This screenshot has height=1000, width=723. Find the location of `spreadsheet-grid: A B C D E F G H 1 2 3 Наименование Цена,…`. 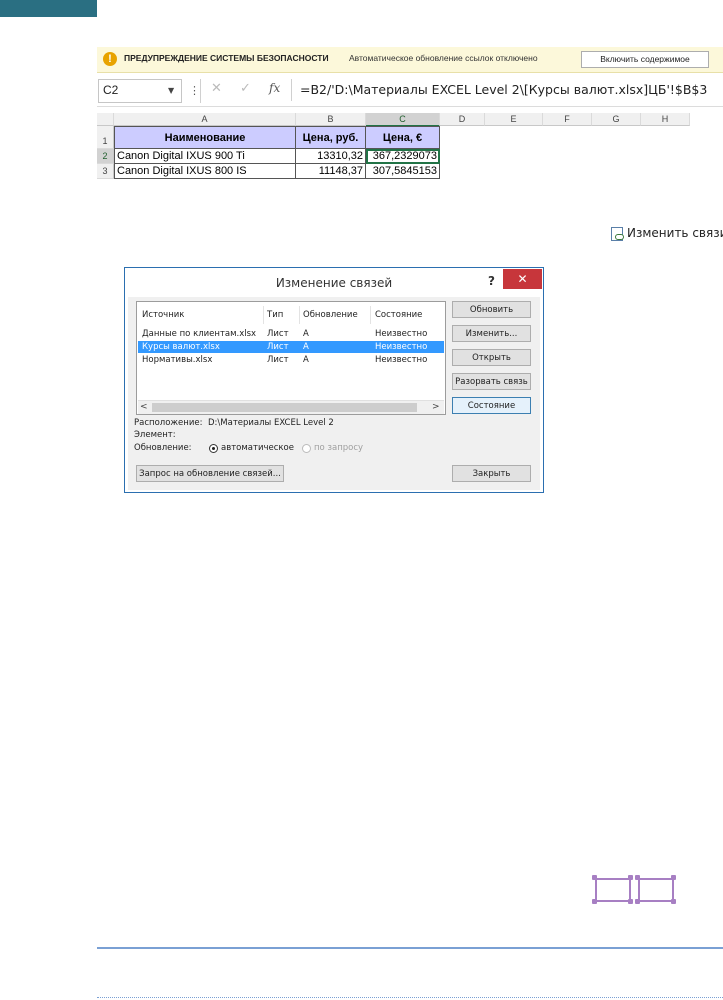

spreadsheet-grid: A B C D E F G H 1 2 3 Наименование Цена,… is located at coordinates (410, 146).